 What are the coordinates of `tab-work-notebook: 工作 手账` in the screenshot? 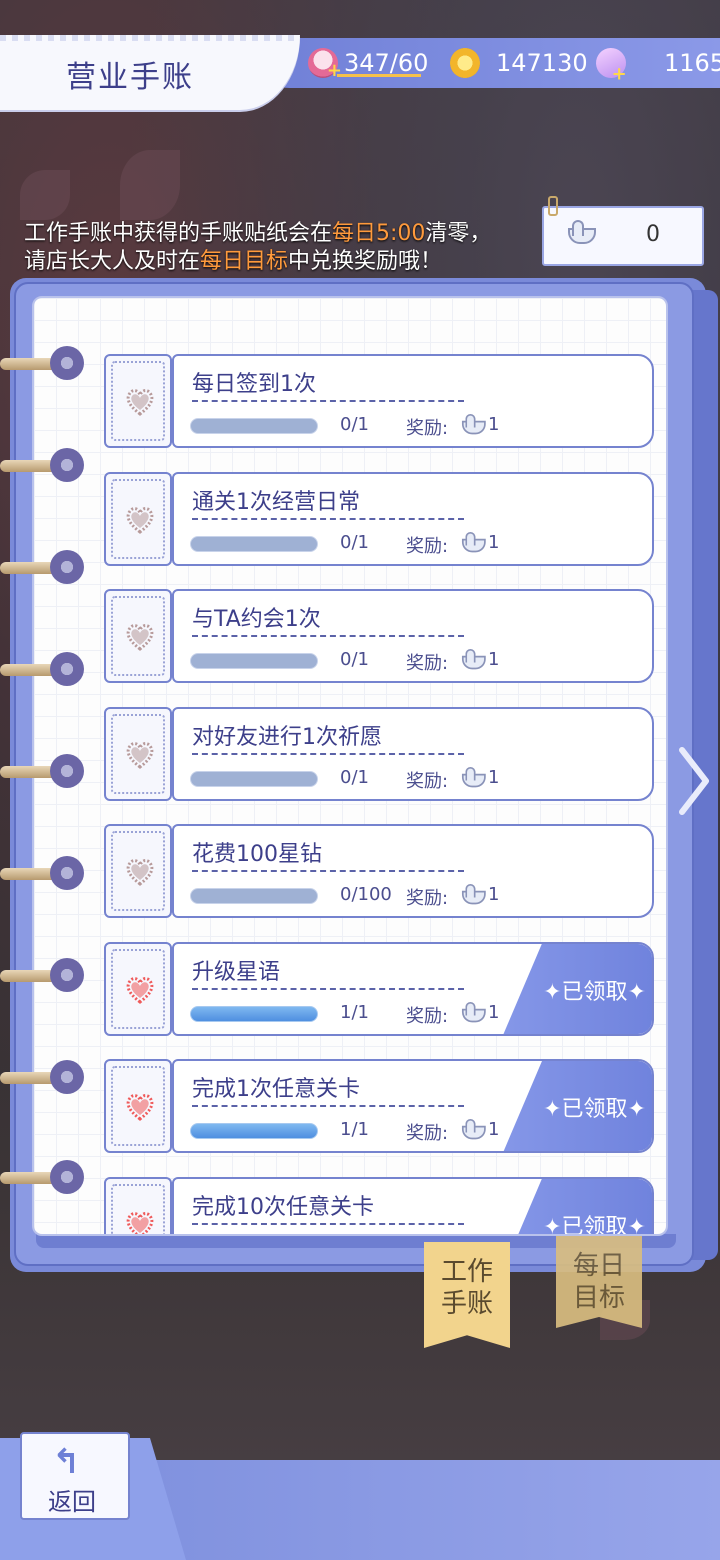 It's located at (467, 1295).